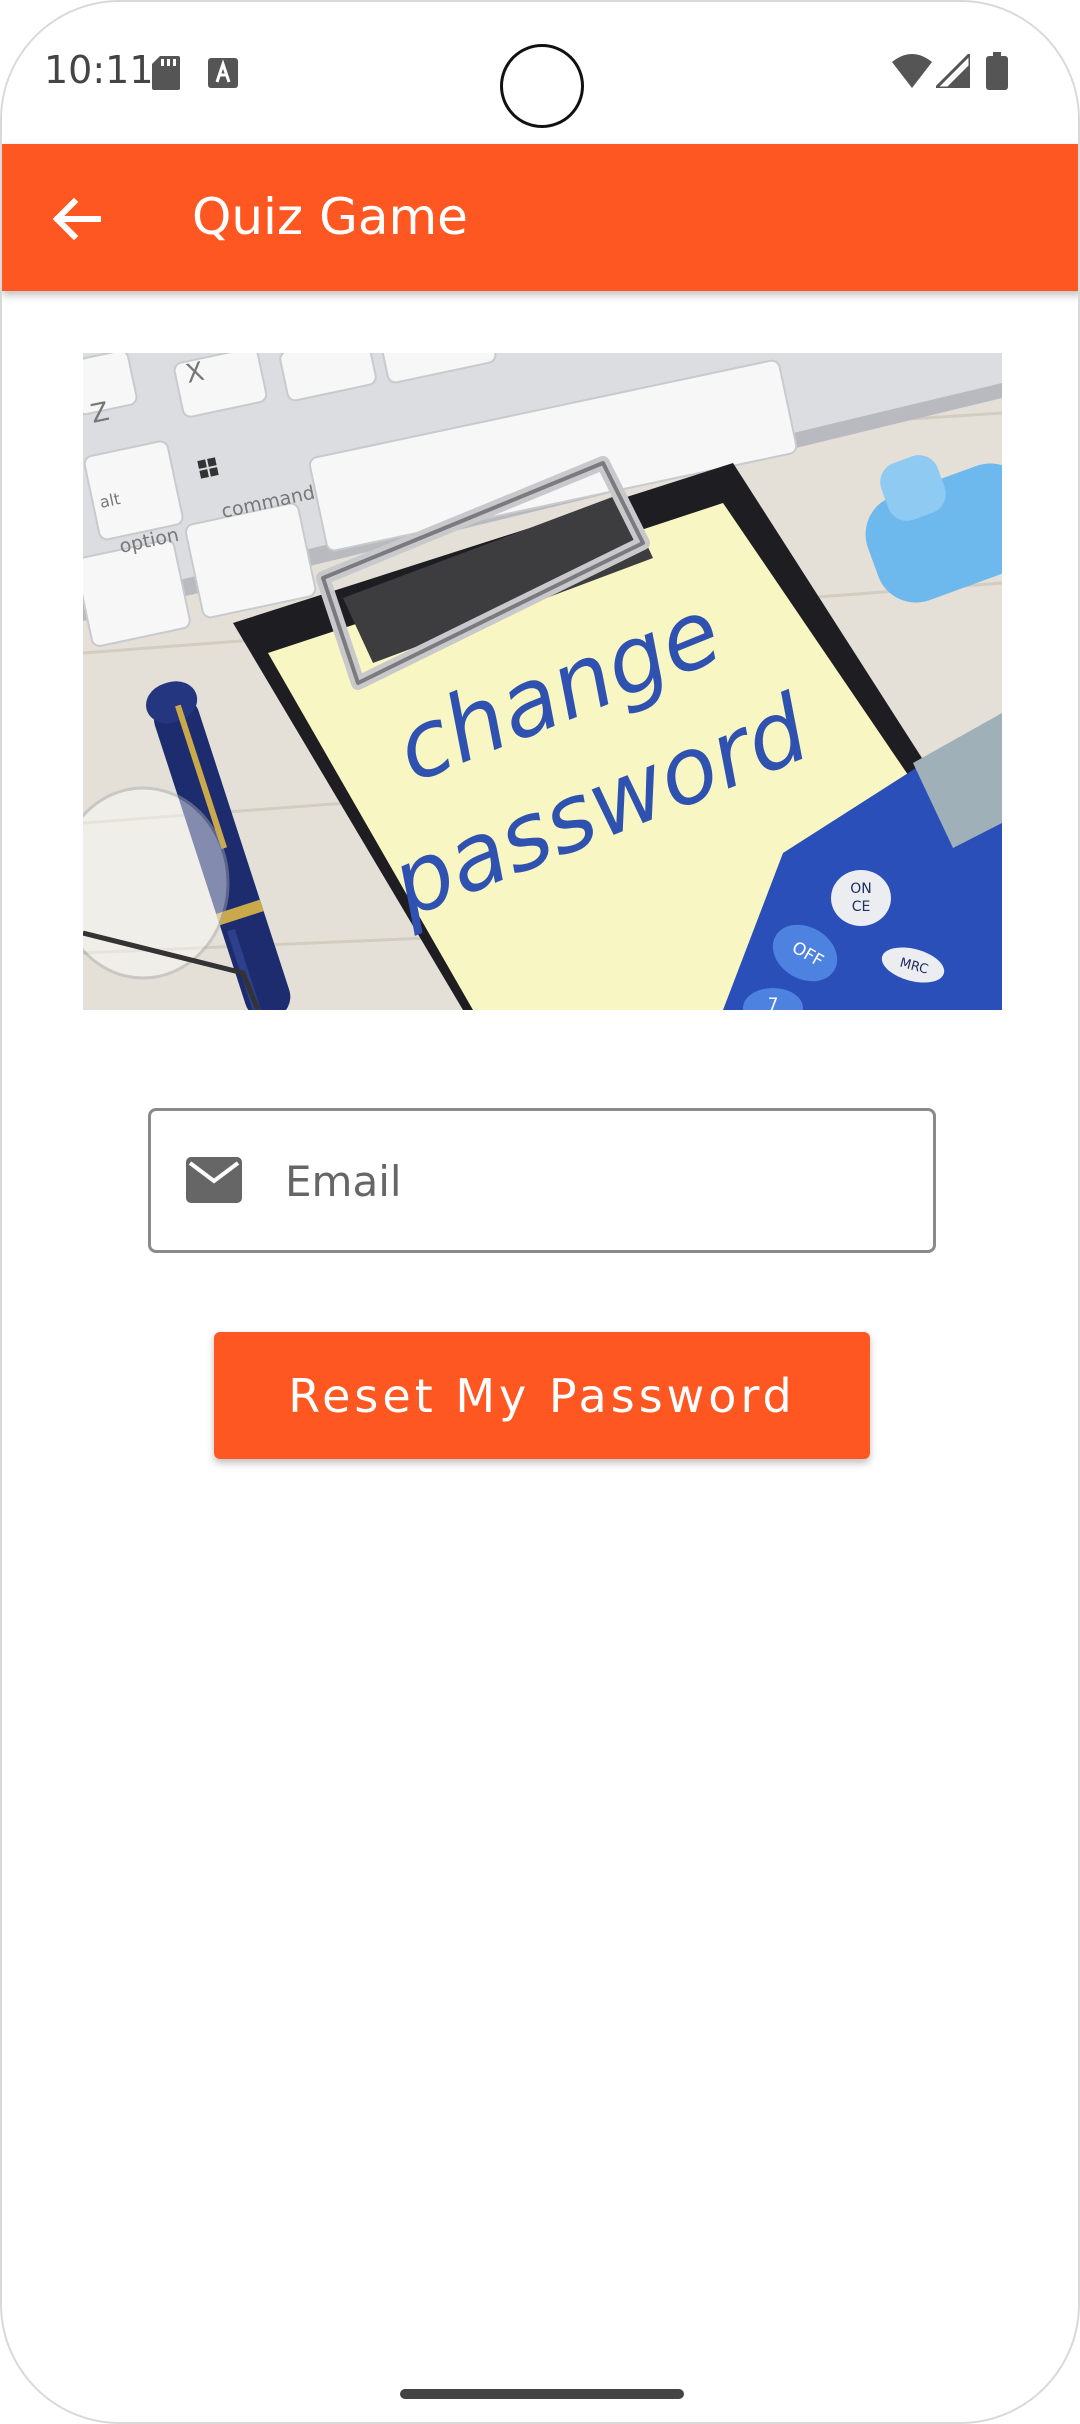  I want to click on email-input, so click(585, 1181).